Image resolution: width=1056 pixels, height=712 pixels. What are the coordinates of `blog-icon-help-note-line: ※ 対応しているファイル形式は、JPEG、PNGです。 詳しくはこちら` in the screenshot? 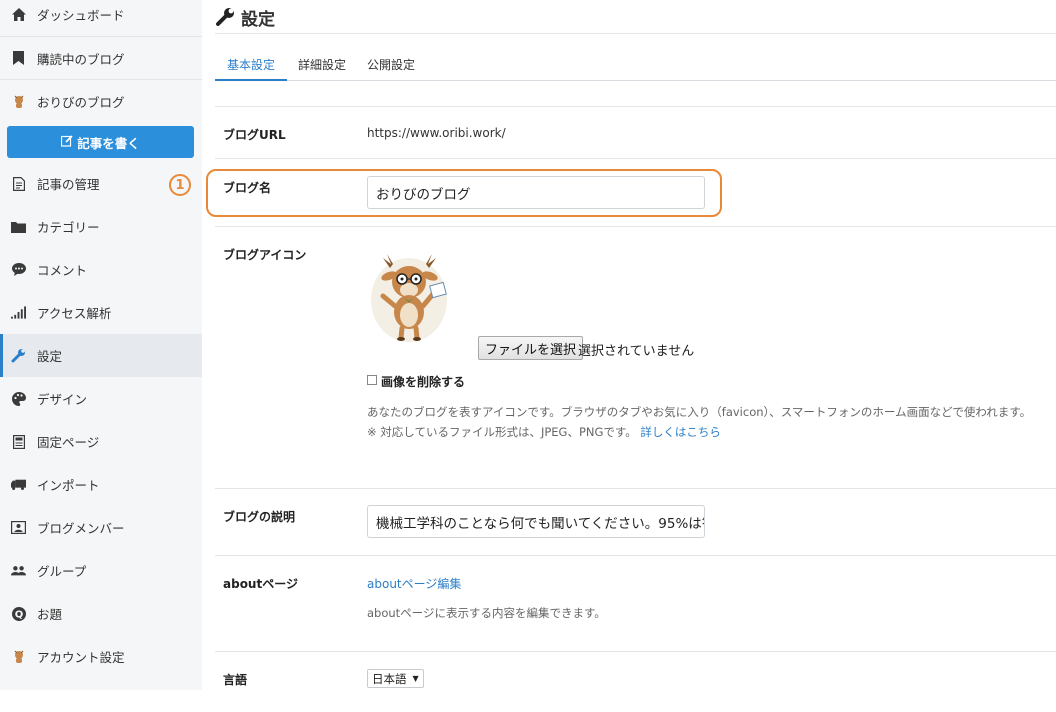 It's located at (707, 432).